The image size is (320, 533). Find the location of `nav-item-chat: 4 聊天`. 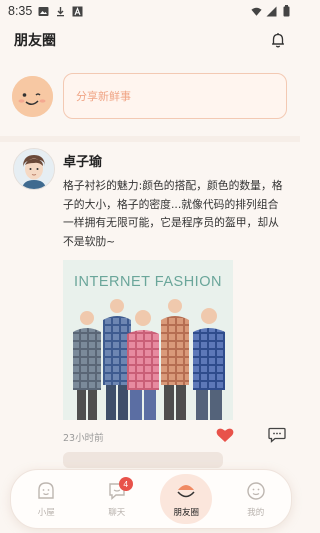

nav-item-chat: 4 聊天 is located at coordinates (117, 499).